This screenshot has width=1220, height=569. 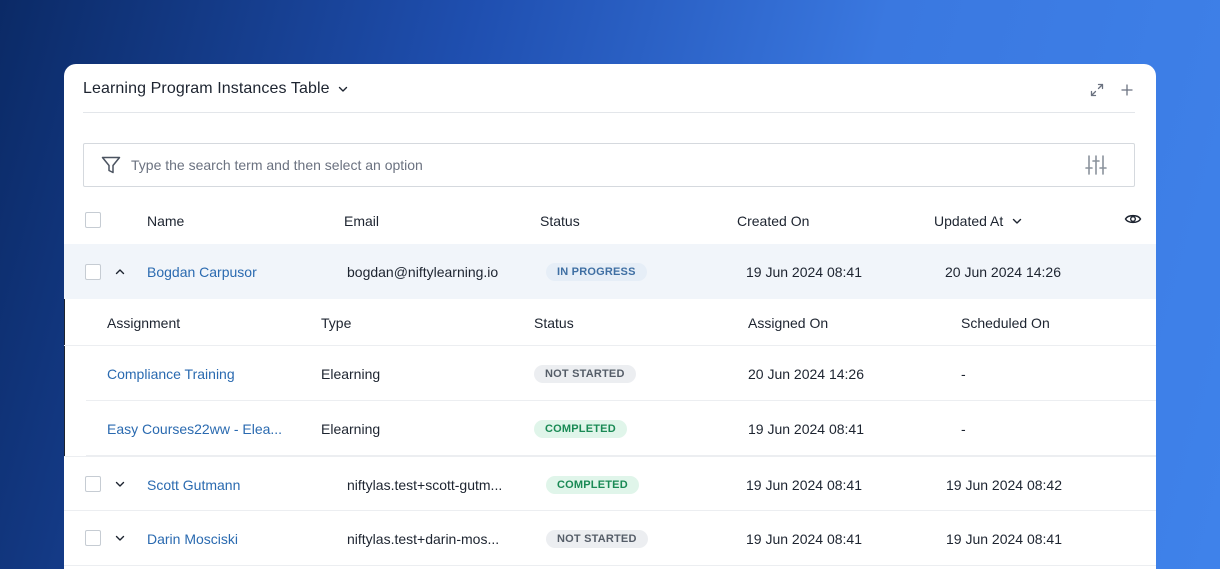 What do you see at coordinates (609, 88) in the screenshot?
I see `card-header: Learning Program Instances Table` at bounding box center [609, 88].